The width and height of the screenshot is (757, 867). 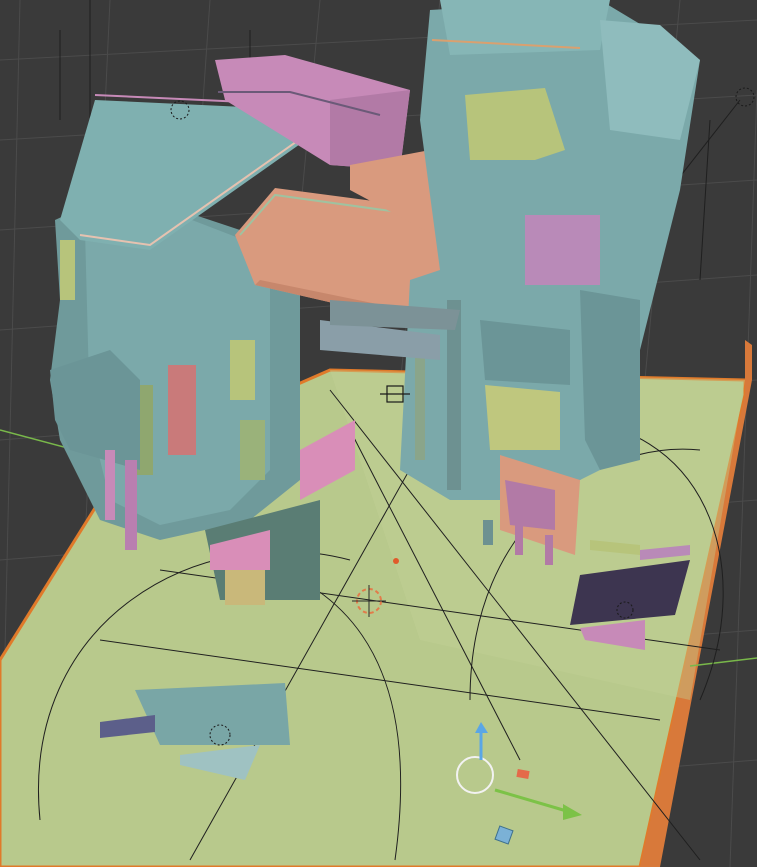 I want to click on right-tower-awning, so click(x=522, y=417).